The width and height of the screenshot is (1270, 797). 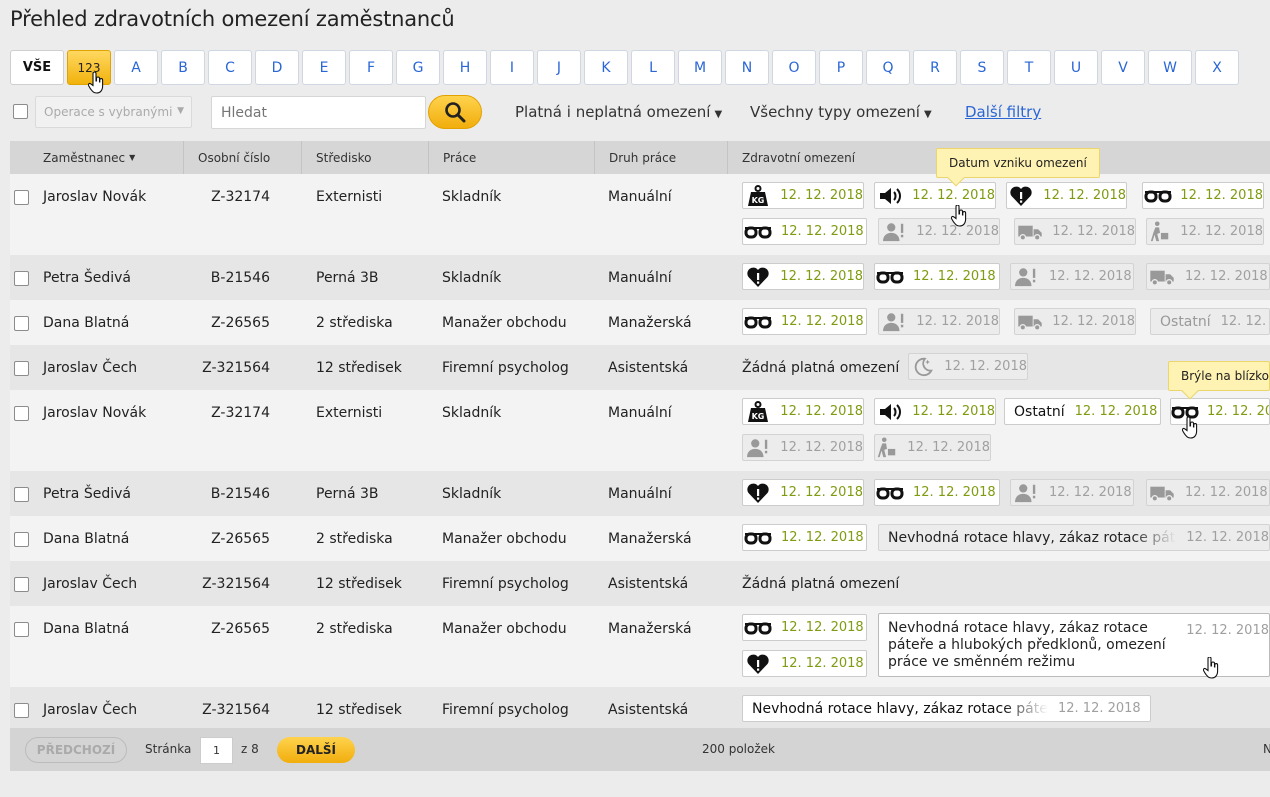 I want to click on letter-a: A, so click(x=136, y=67).